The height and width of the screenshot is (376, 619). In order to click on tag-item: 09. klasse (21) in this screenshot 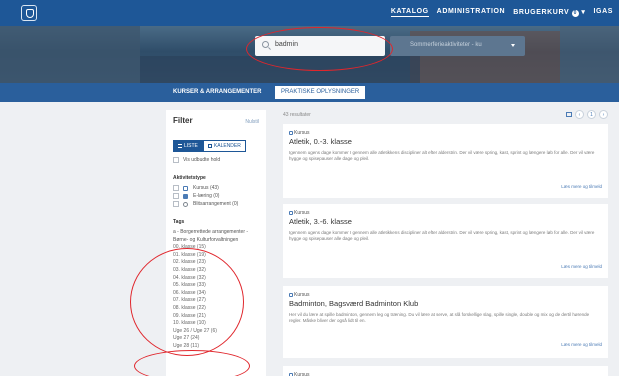, I will do `click(216, 317)`.